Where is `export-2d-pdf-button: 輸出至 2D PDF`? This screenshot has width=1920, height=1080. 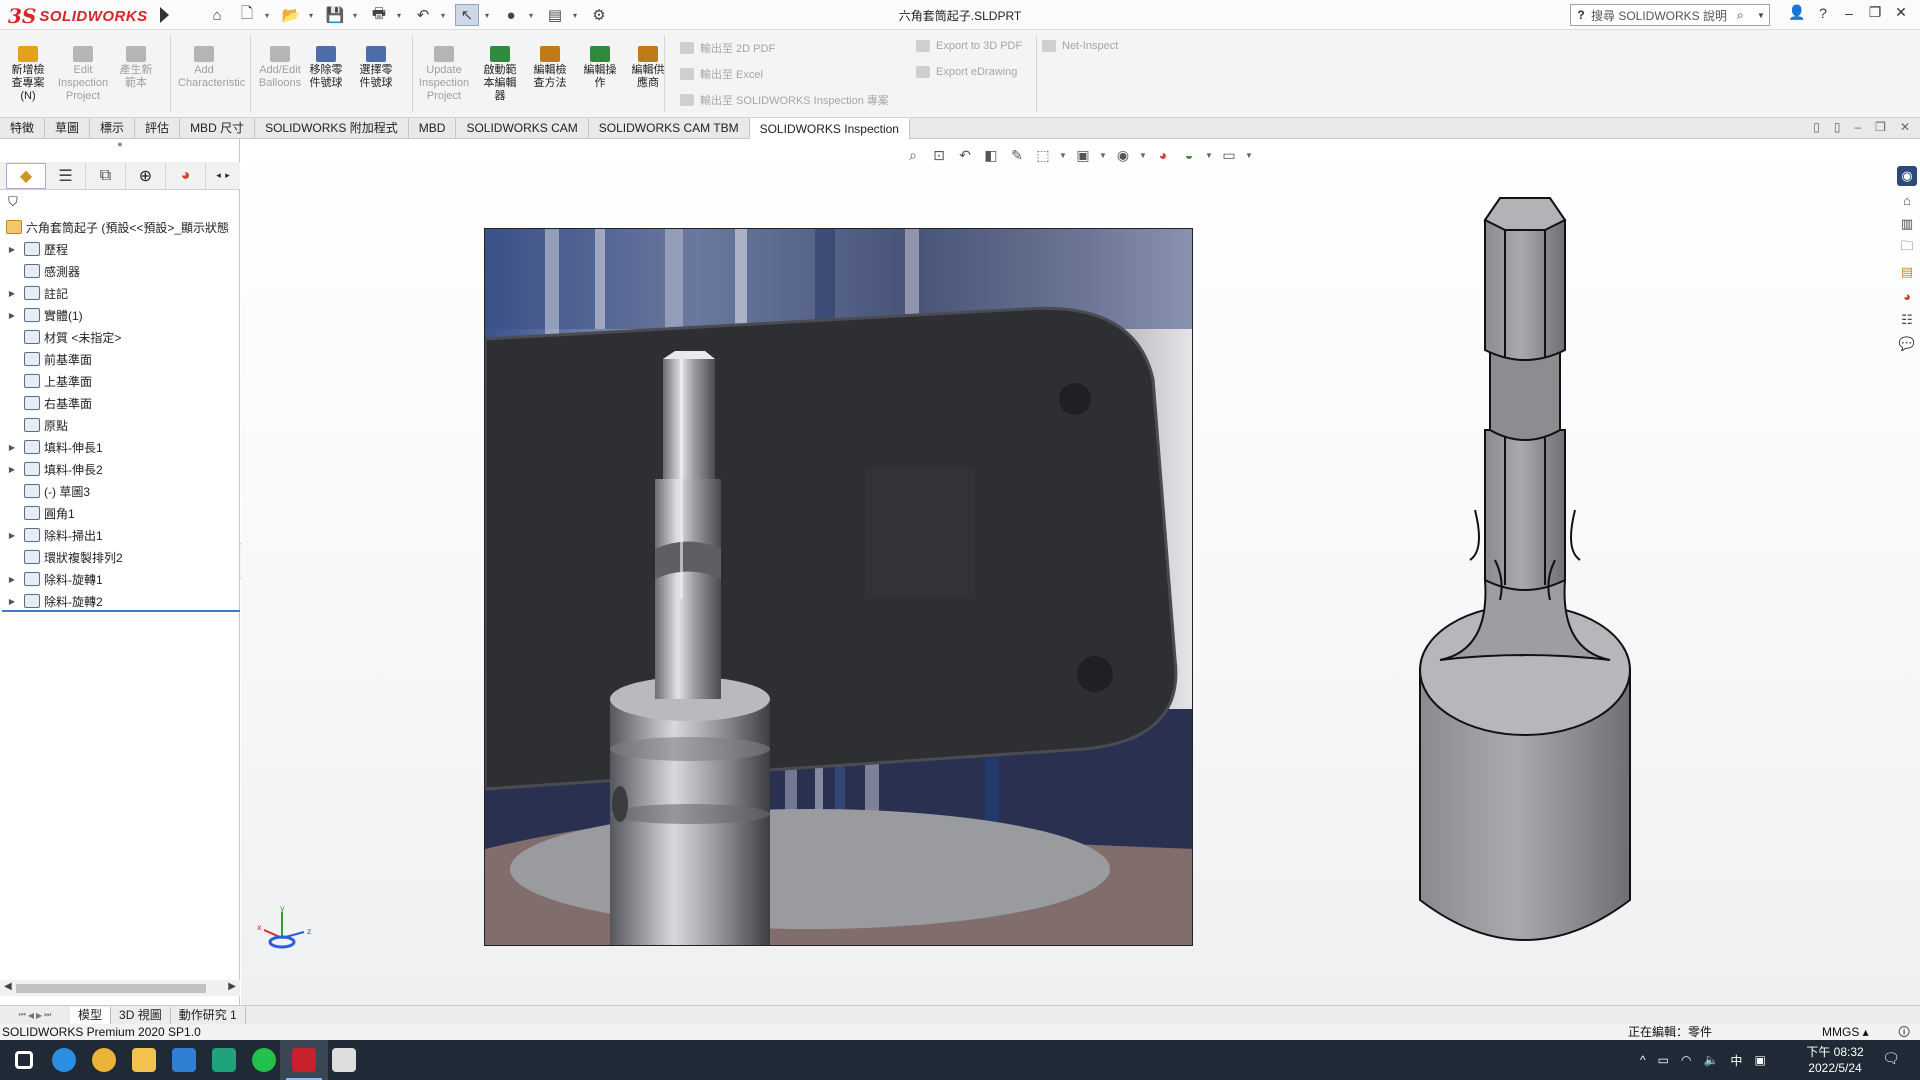
export-2d-pdf-button: 輸出至 2D PDF is located at coordinates (727, 48).